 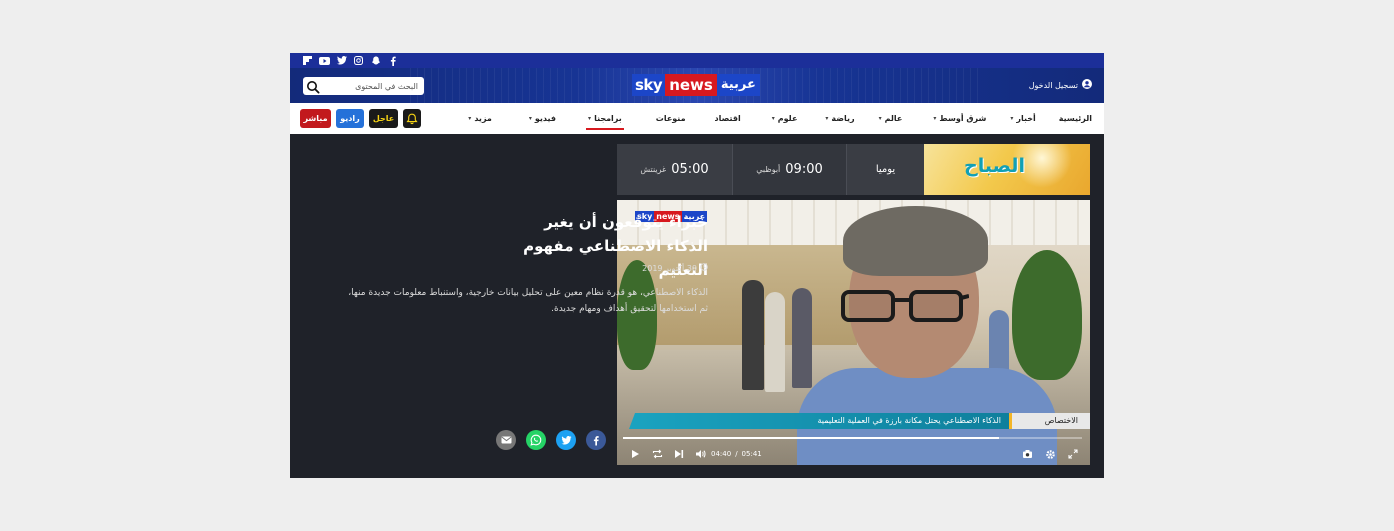 I want to click on loop-icon, so click(x=657, y=454).